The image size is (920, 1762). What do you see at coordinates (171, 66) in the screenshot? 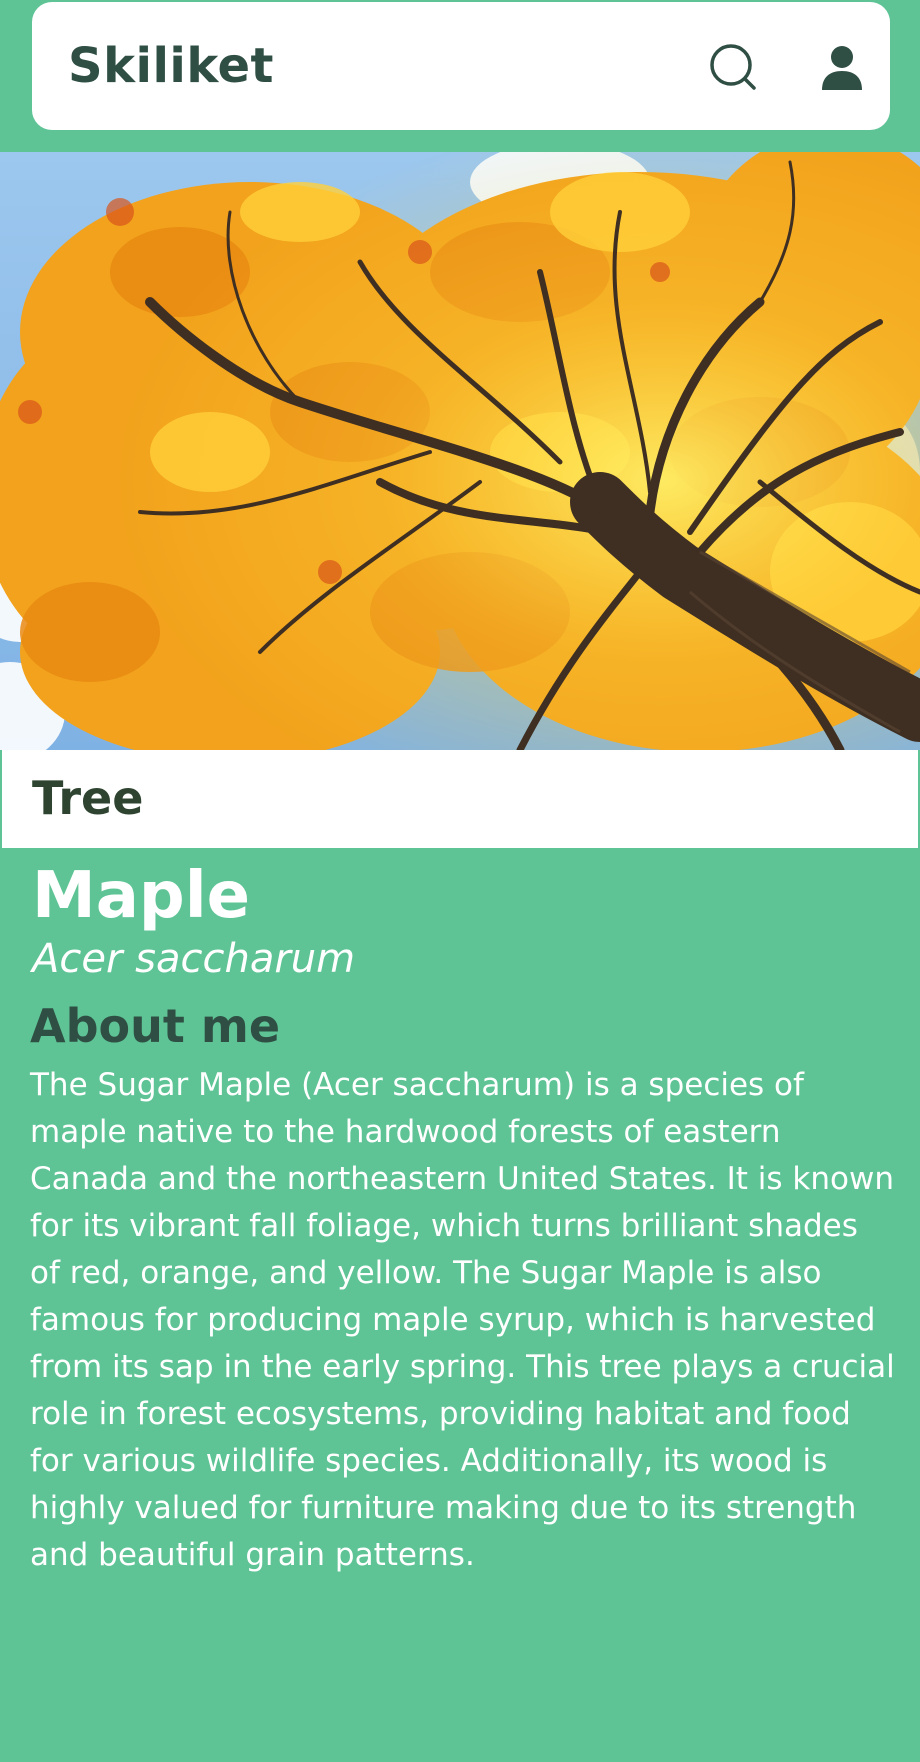
I see `brand-title: Skiliket` at bounding box center [171, 66].